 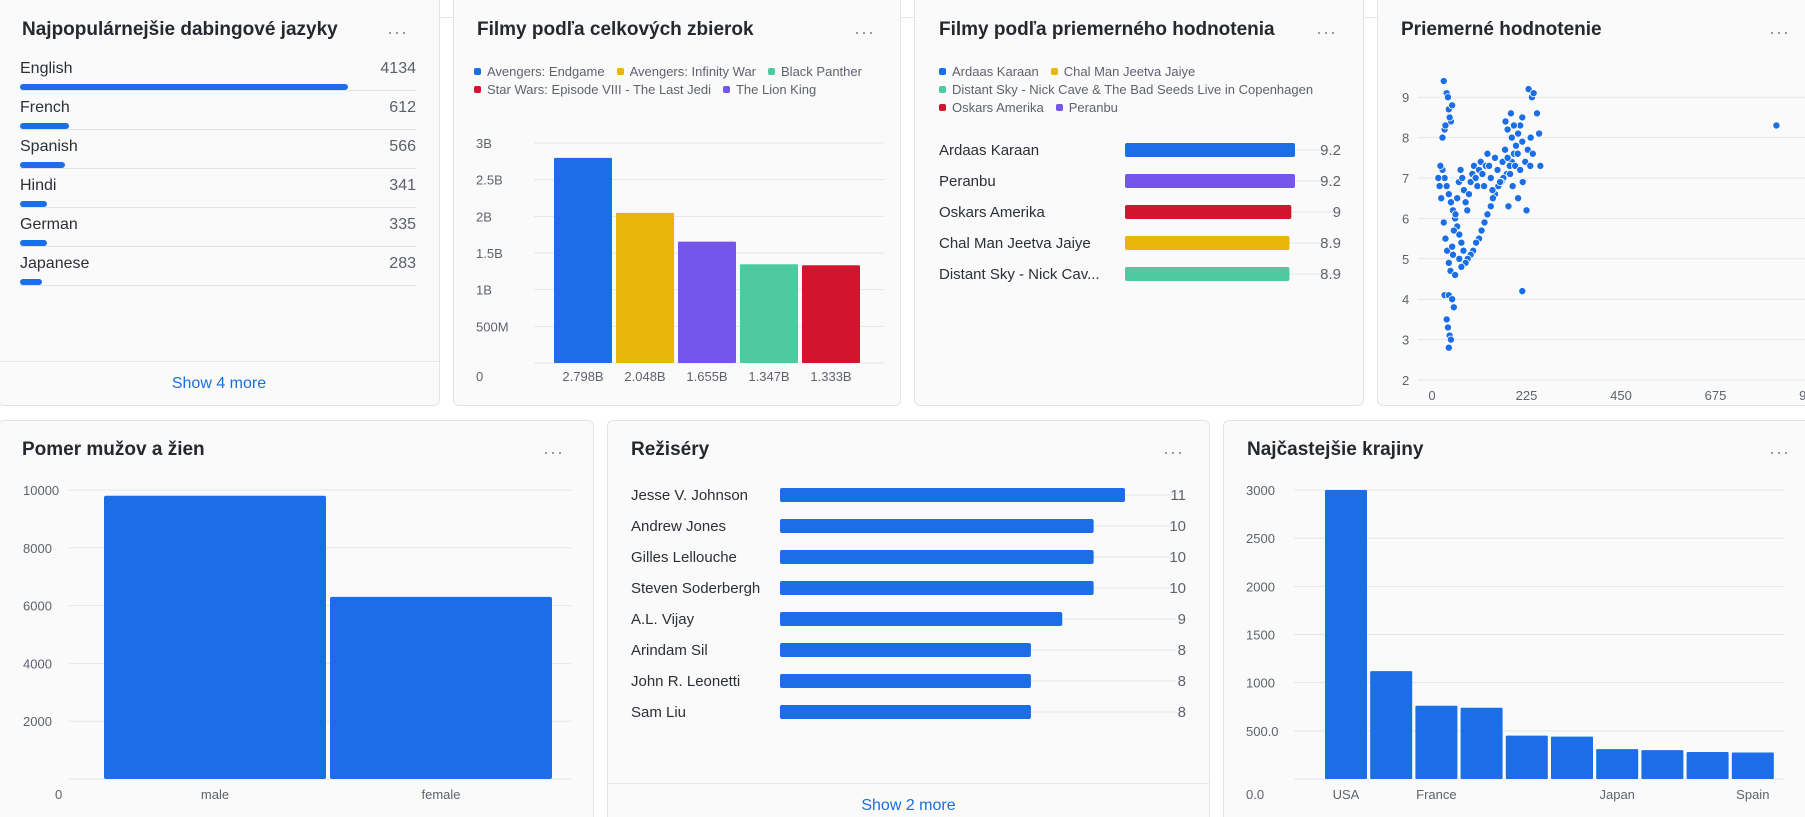 What do you see at coordinates (484, 290) in the screenshot?
I see `y-tick-label: 1B` at bounding box center [484, 290].